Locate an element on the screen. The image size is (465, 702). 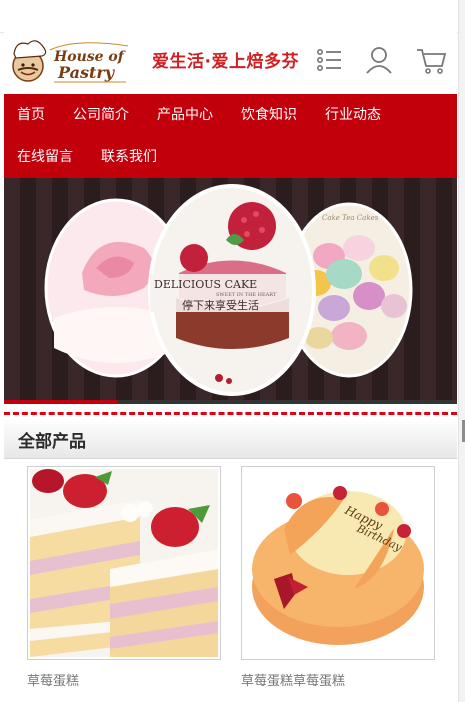
nav-item-about: 公司简介 is located at coordinates (101, 115).